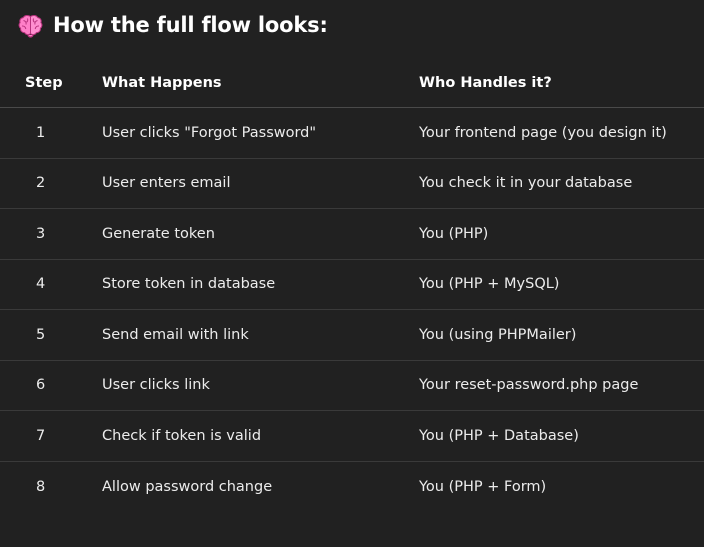 This screenshot has width=704, height=547. I want to click on brain-icon, so click(30, 25).